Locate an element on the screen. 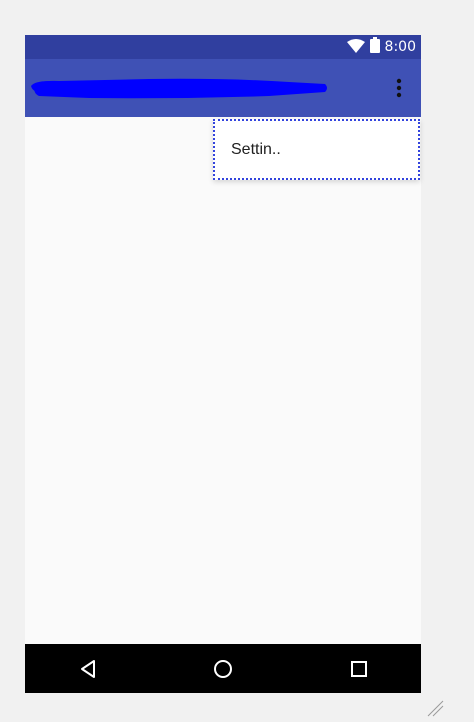  home-icon is located at coordinates (223, 669).